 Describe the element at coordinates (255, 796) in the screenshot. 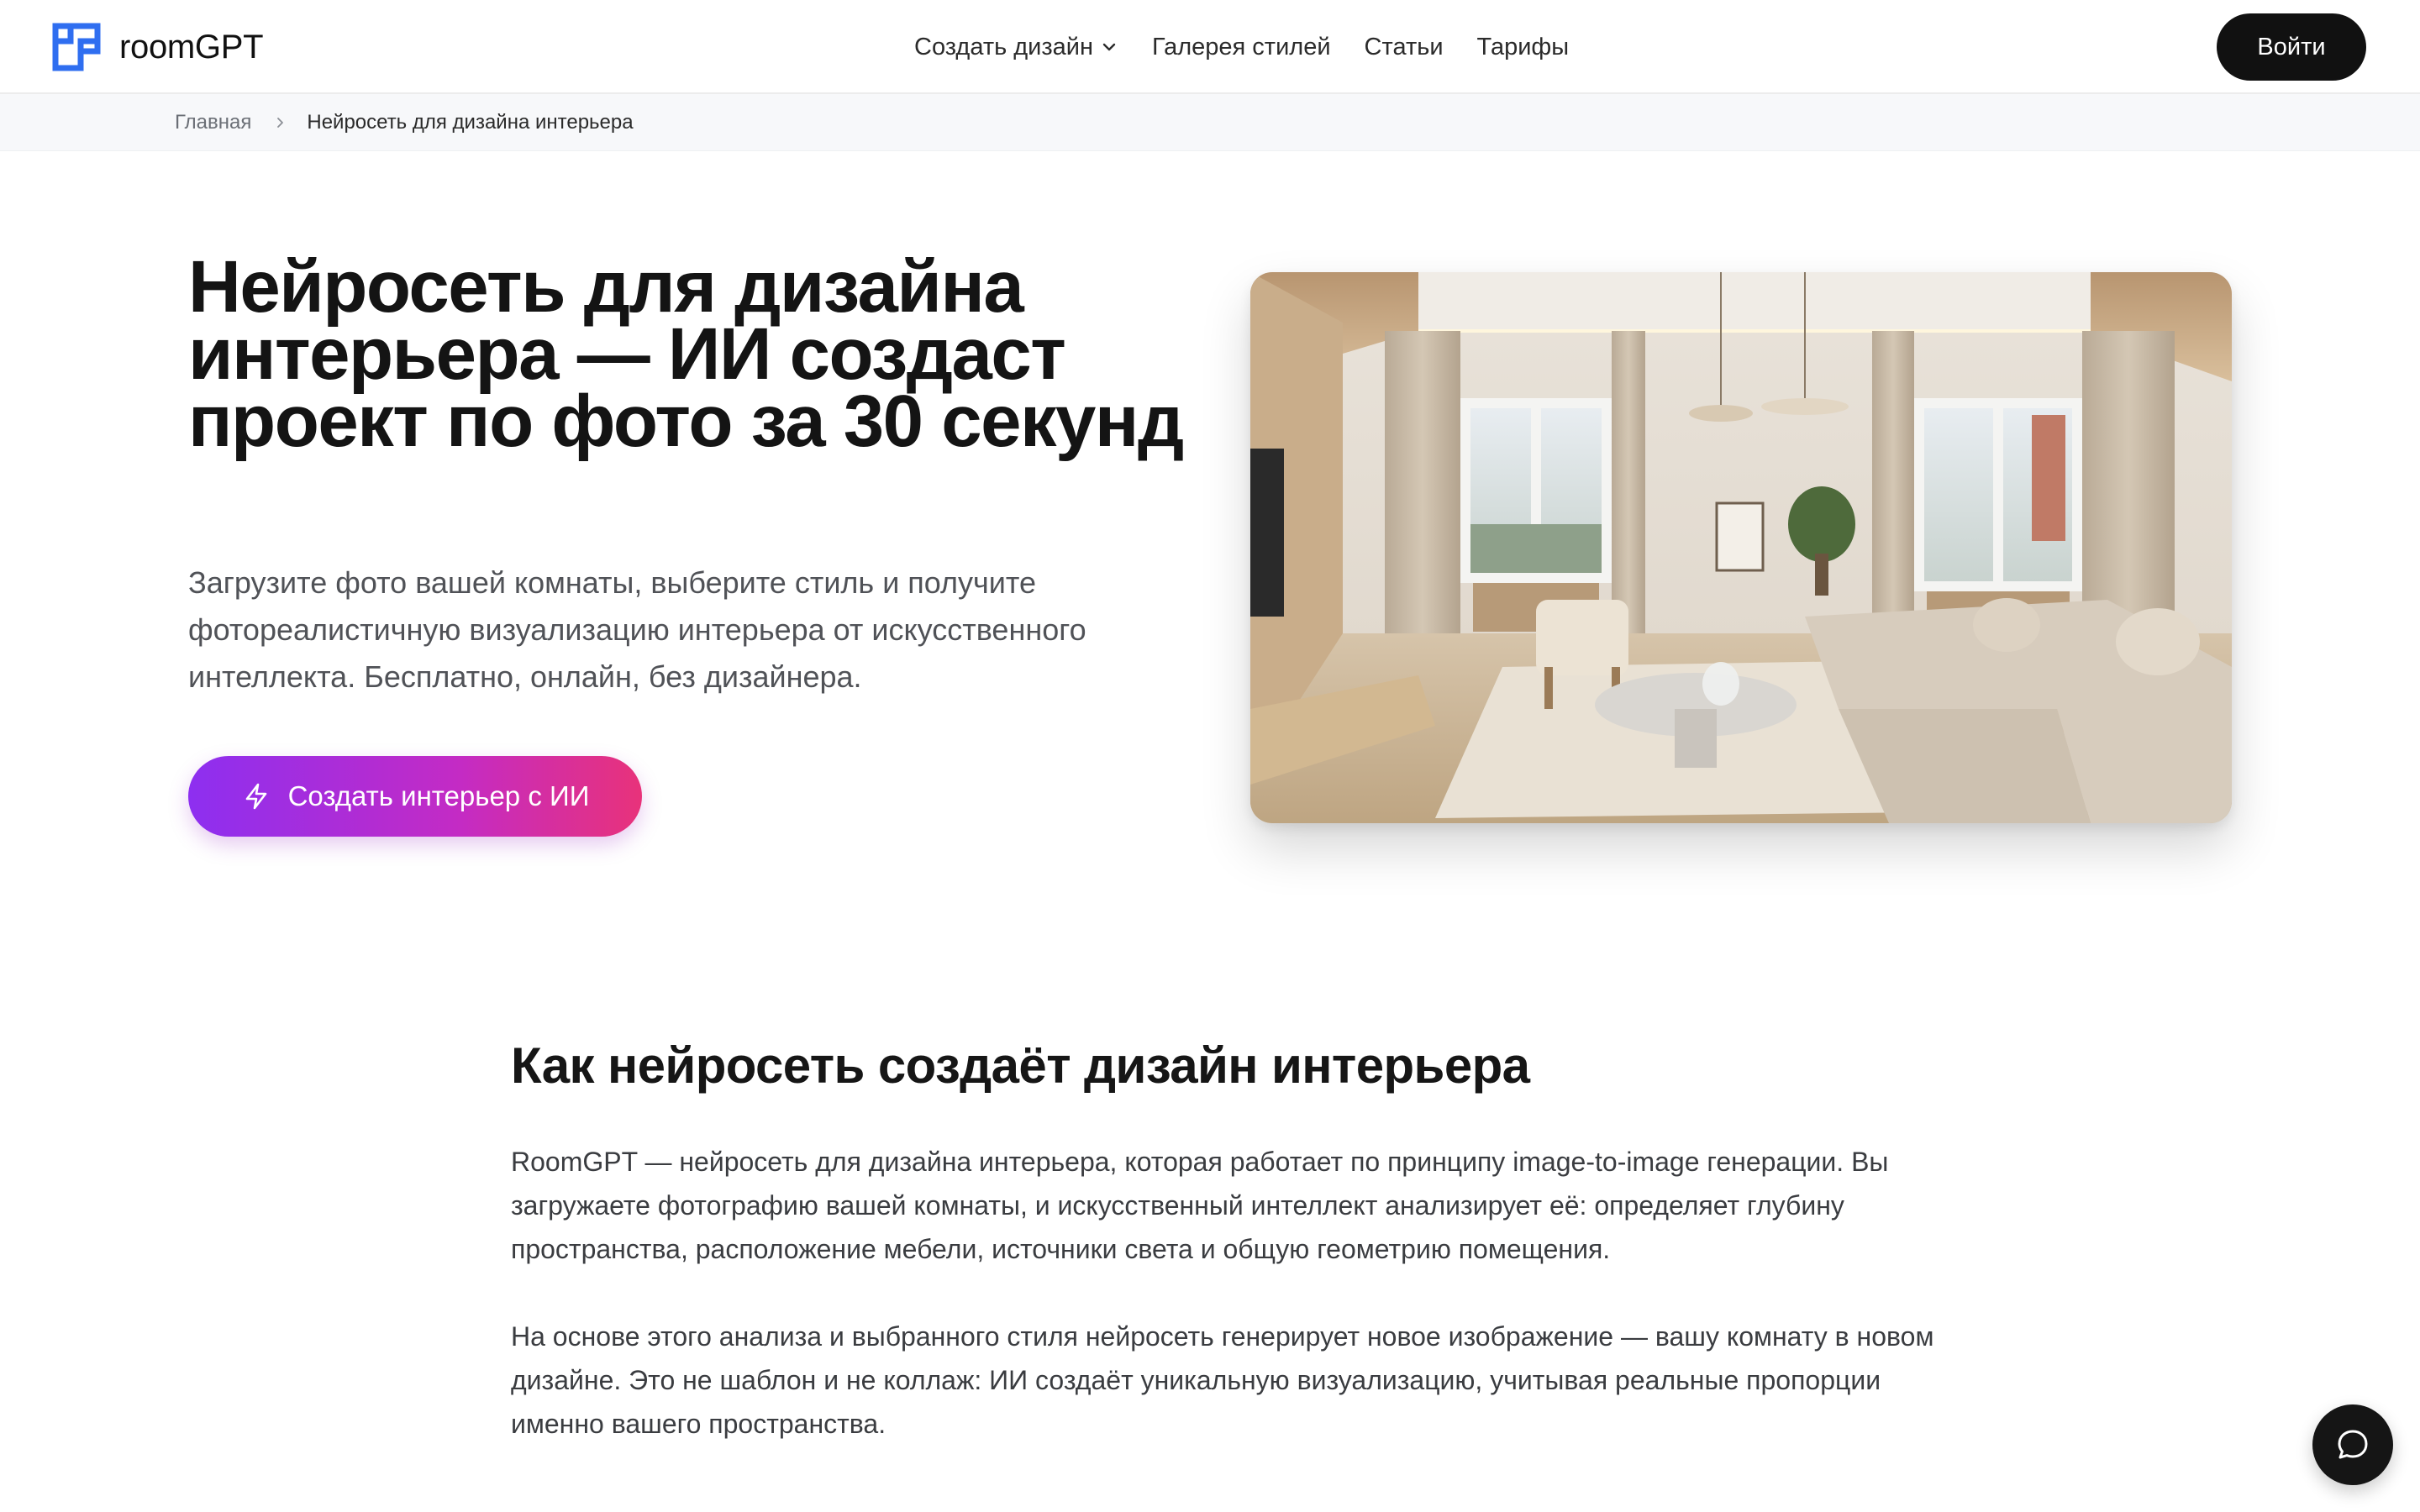

I see `lightning-icon` at that location.